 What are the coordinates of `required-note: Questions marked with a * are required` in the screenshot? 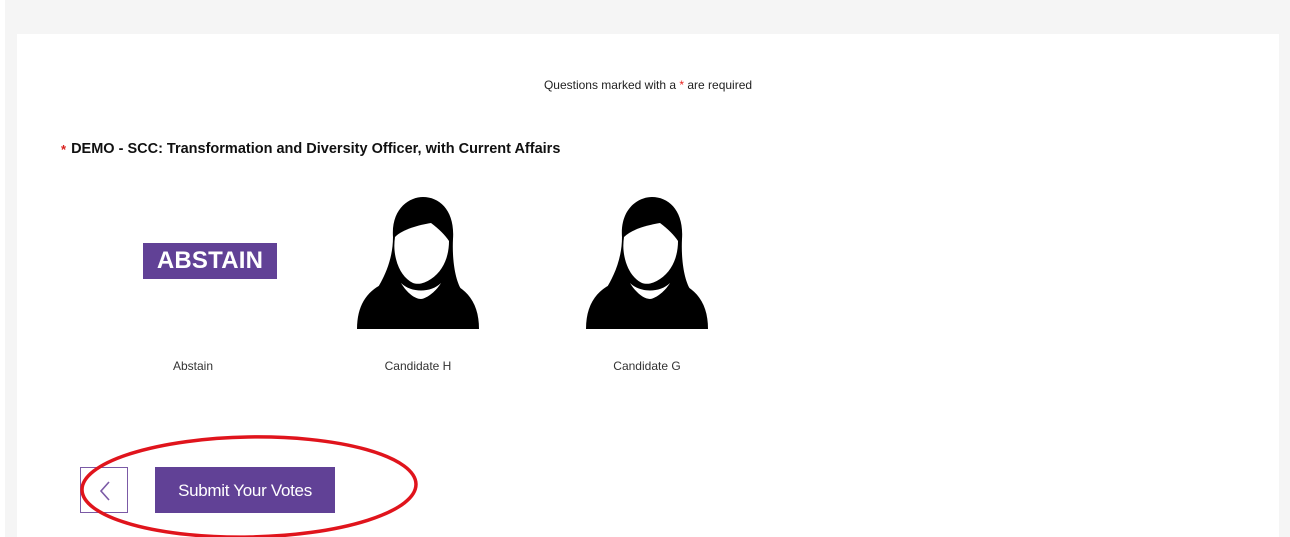 It's located at (648, 85).